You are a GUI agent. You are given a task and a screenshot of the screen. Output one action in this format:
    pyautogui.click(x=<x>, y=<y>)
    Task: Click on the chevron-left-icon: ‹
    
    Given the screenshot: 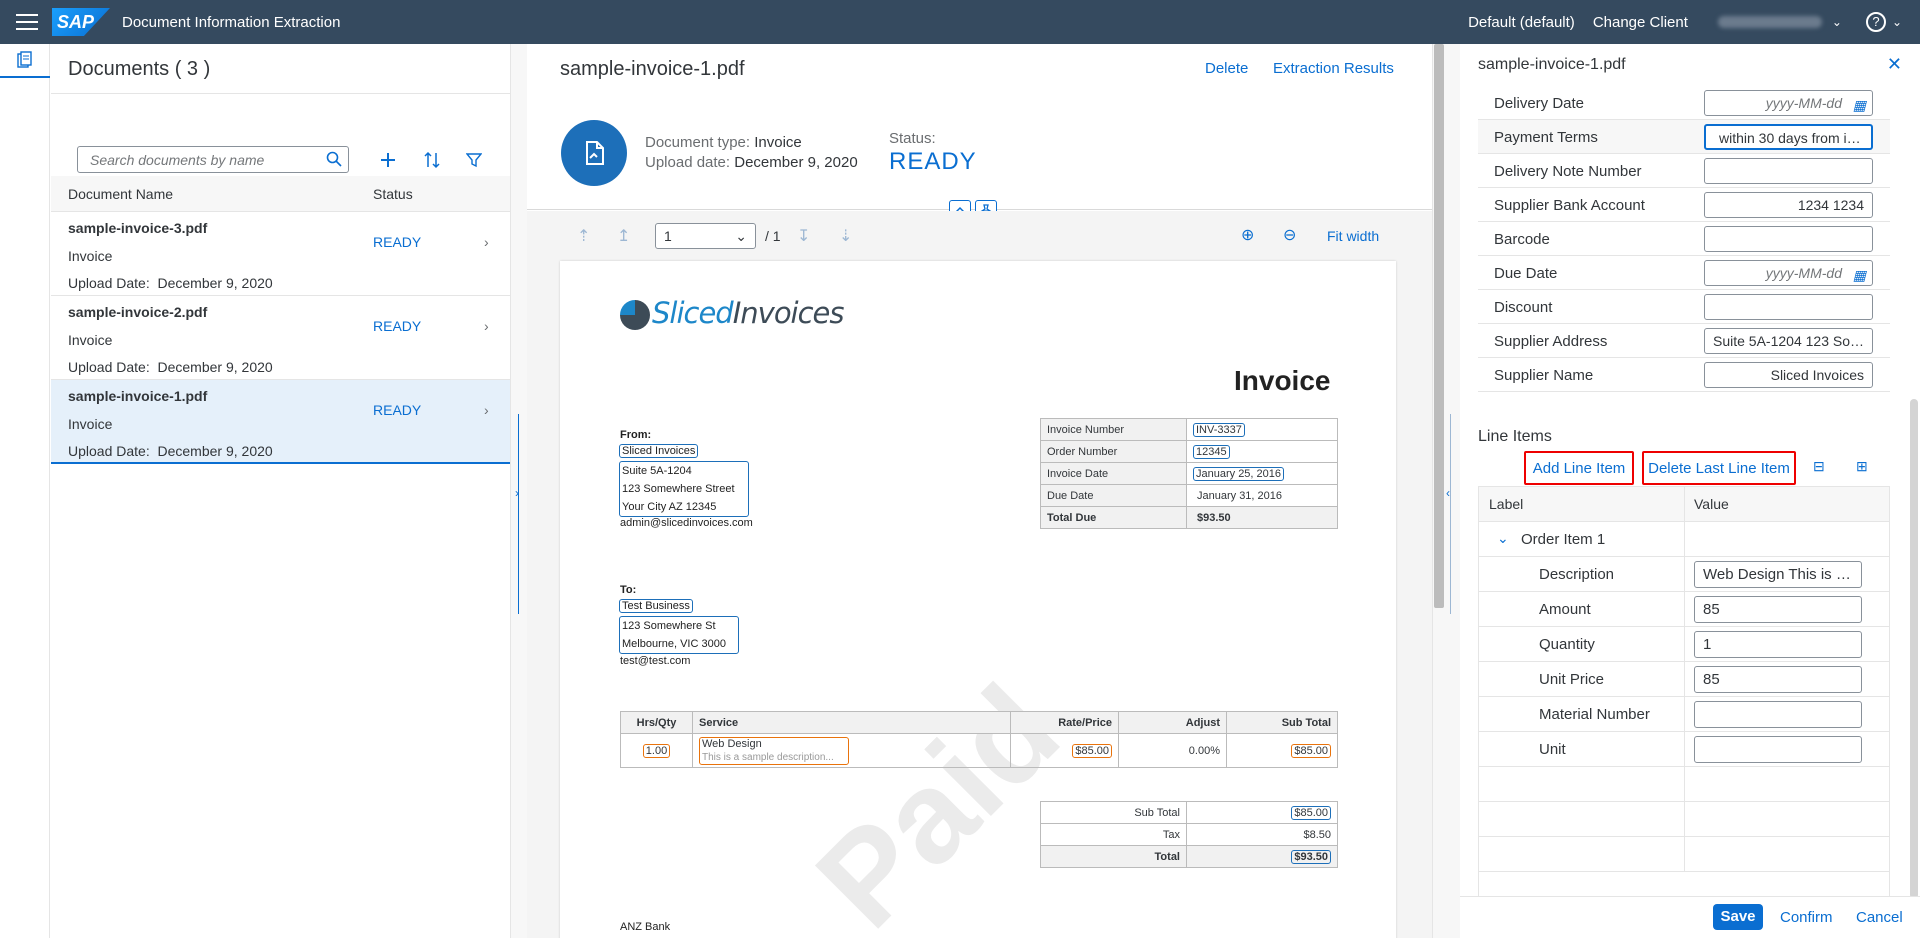 What is the action you would take?
    pyautogui.click(x=1448, y=493)
    